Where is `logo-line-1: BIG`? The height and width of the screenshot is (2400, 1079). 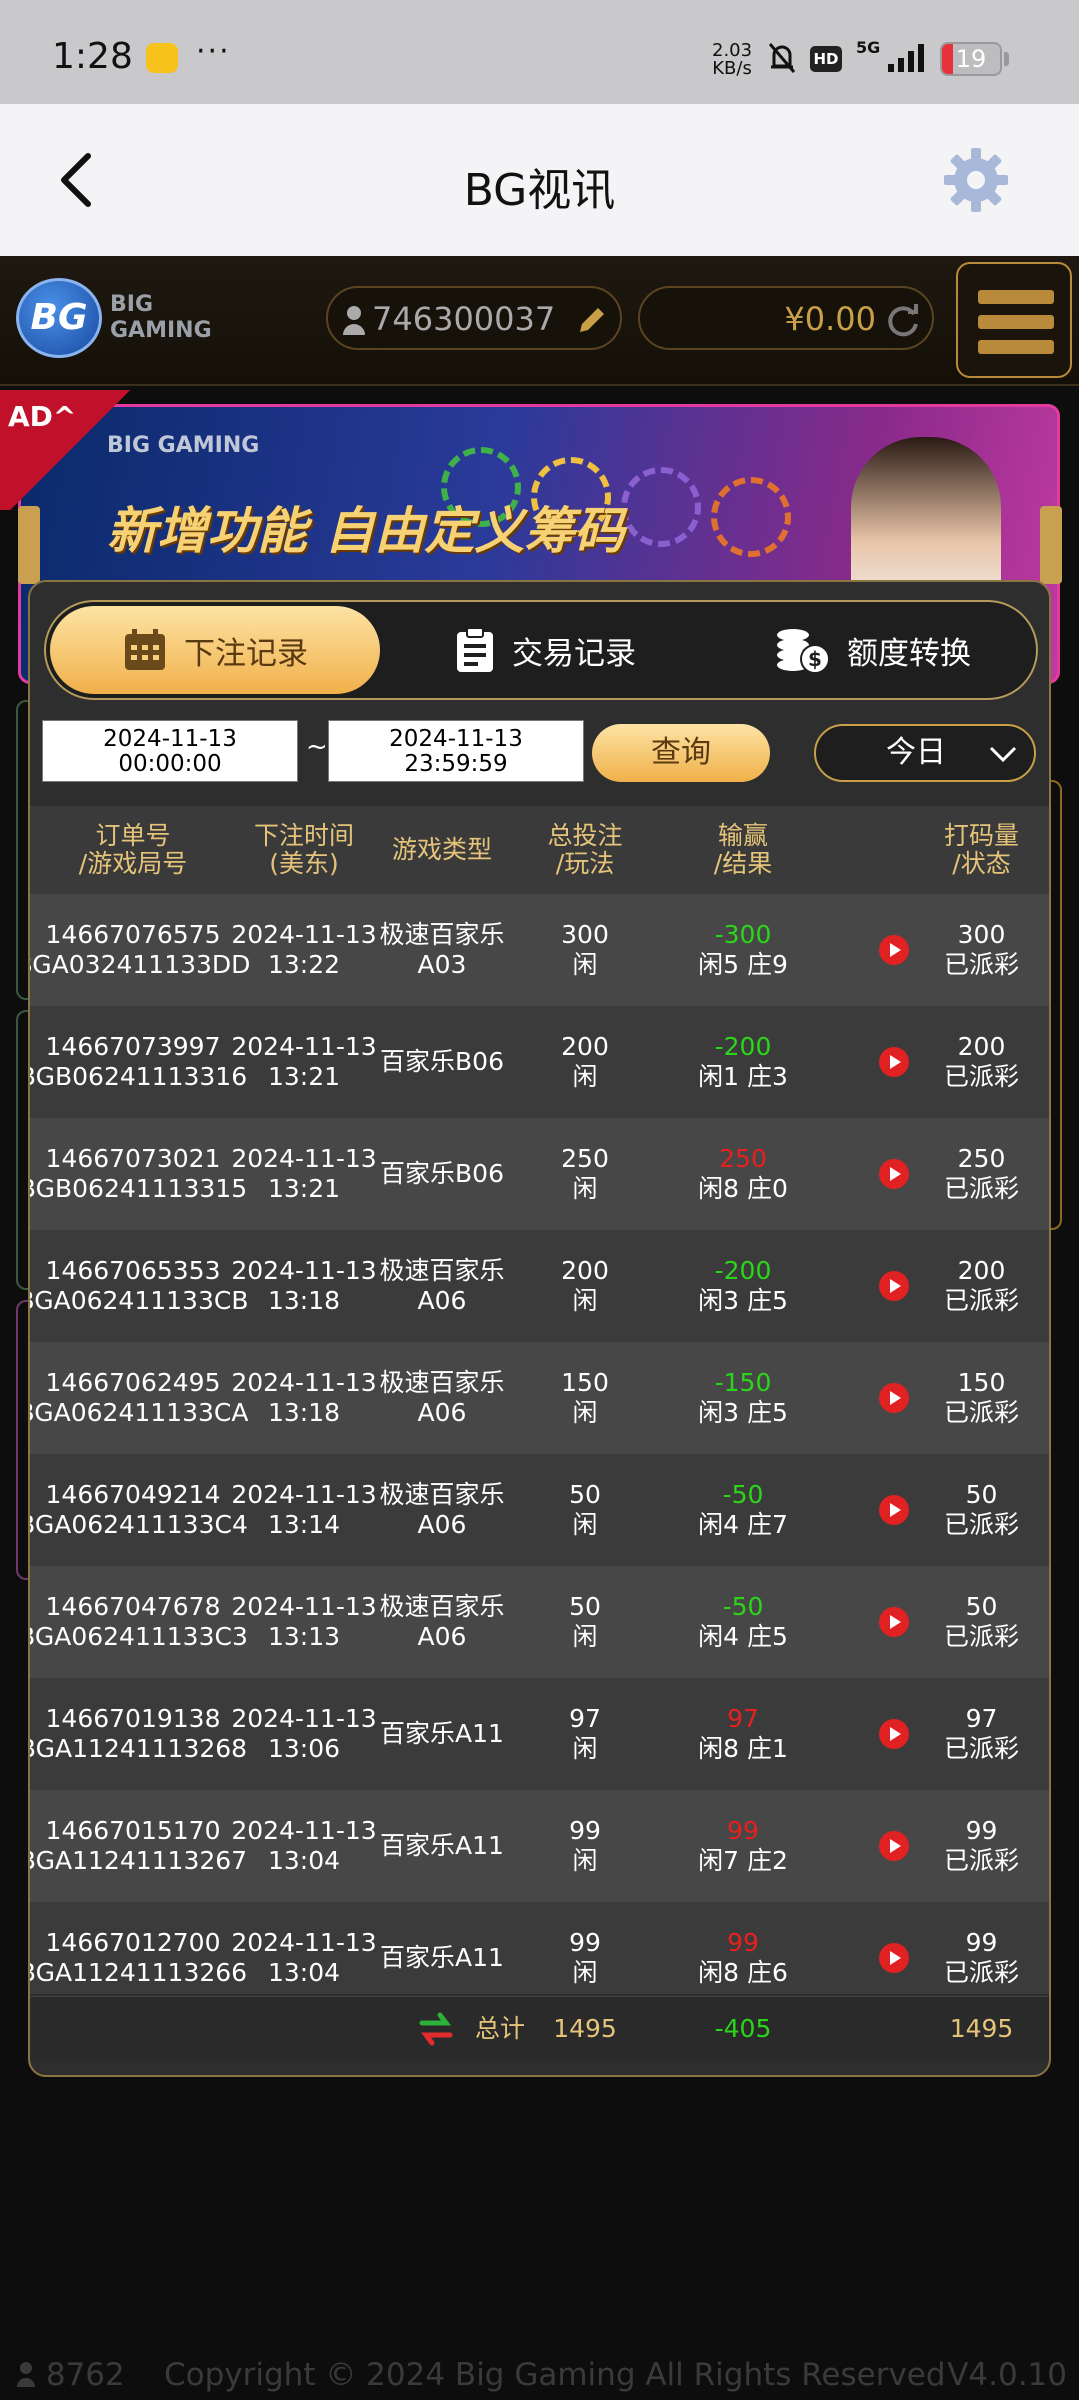
logo-line-1: BIG is located at coordinates (132, 304).